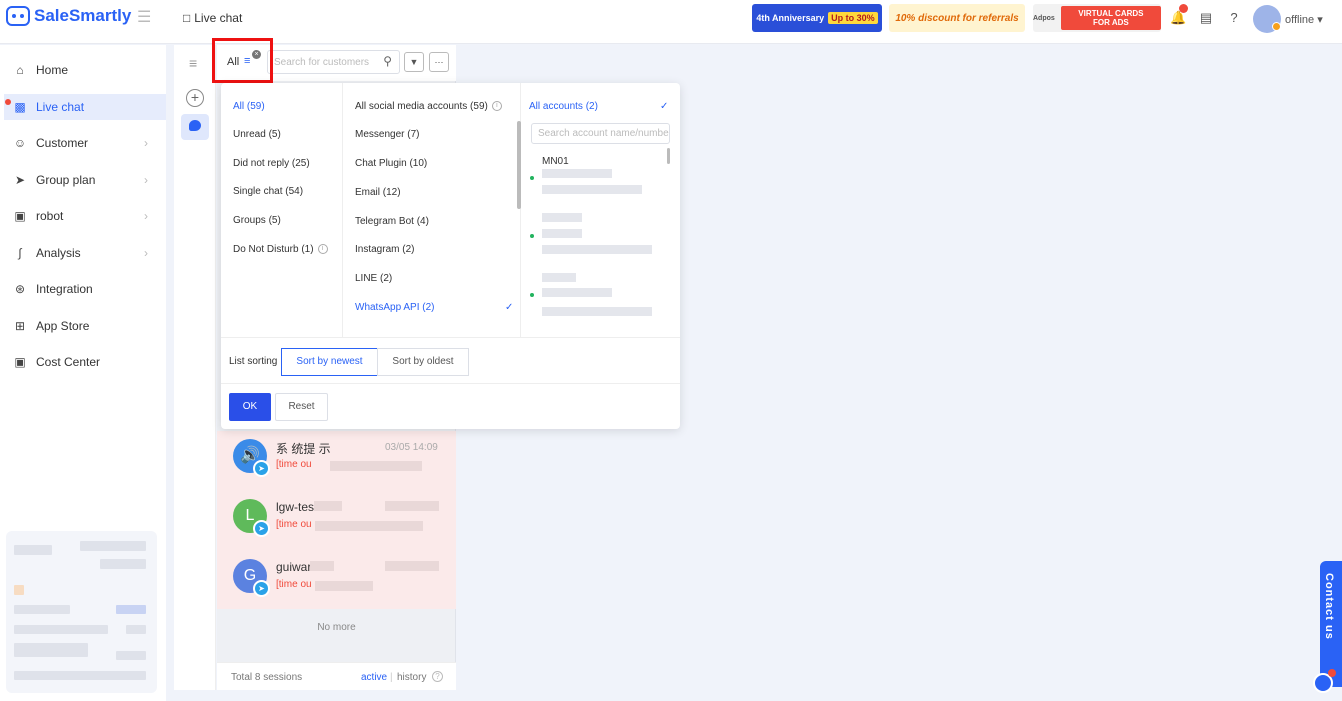 The height and width of the screenshot is (701, 1342). What do you see at coordinates (20, 253) in the screenshot?
I see `chart-icon: ∫` at bounding box center [20, 253].